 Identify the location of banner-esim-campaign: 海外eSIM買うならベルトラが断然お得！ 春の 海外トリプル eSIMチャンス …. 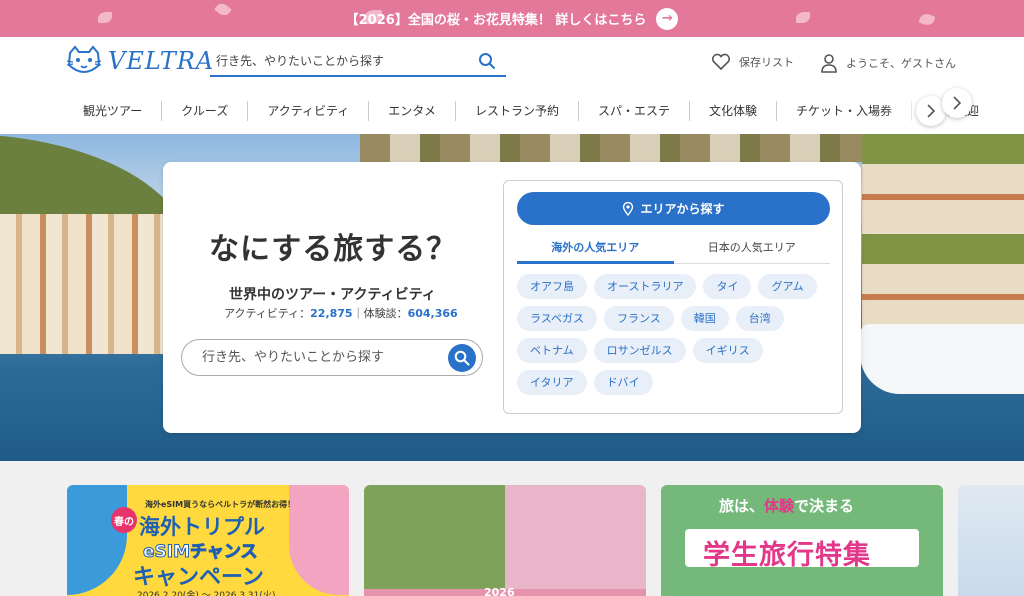
(208, 540).